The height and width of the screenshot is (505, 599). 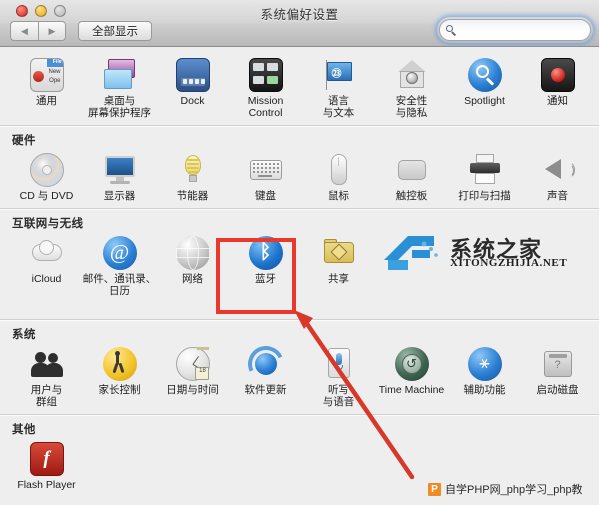 What do you see at coordinates (119, 253) in the screenshot?
I see `mail-contacts-calendars-icon: @` at bounding box center [119, 253].